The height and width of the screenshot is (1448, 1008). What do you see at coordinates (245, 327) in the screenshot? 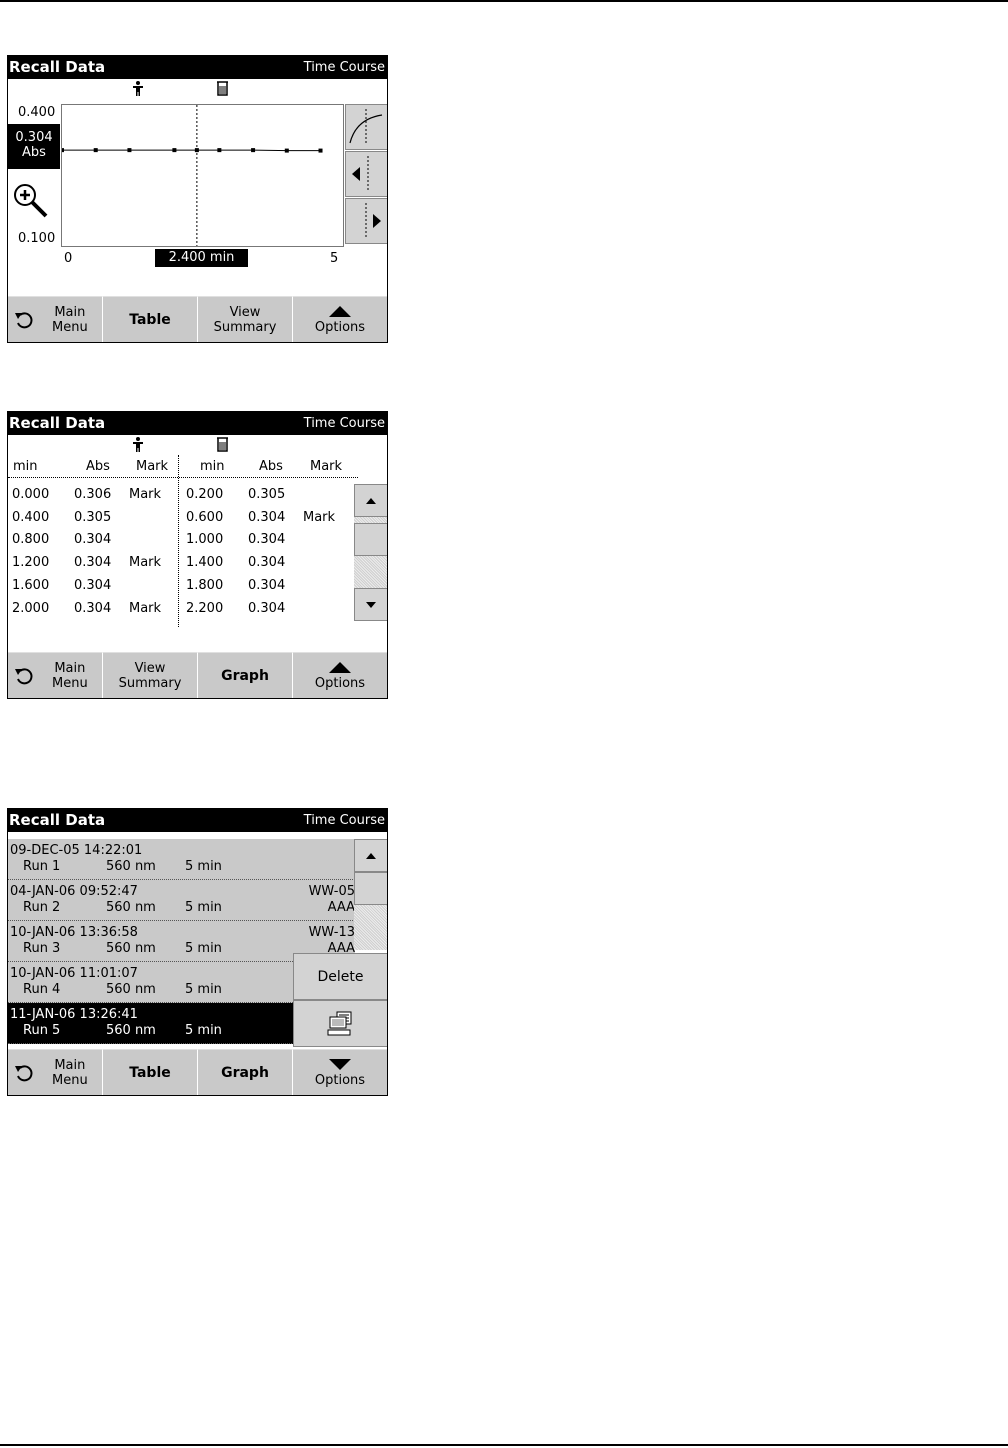
I see `summary-label-2: Summary` at bounding box center [245, 327].